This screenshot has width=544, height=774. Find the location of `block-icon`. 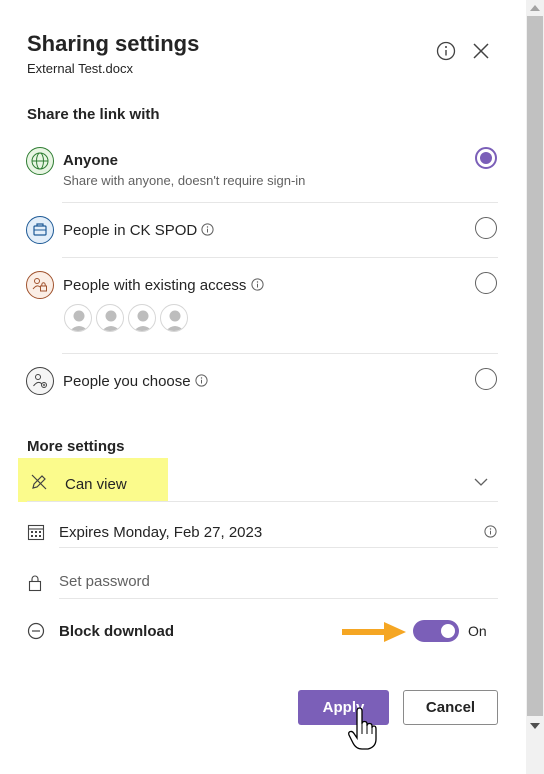

block-icon is located at coordinates (36, 631).